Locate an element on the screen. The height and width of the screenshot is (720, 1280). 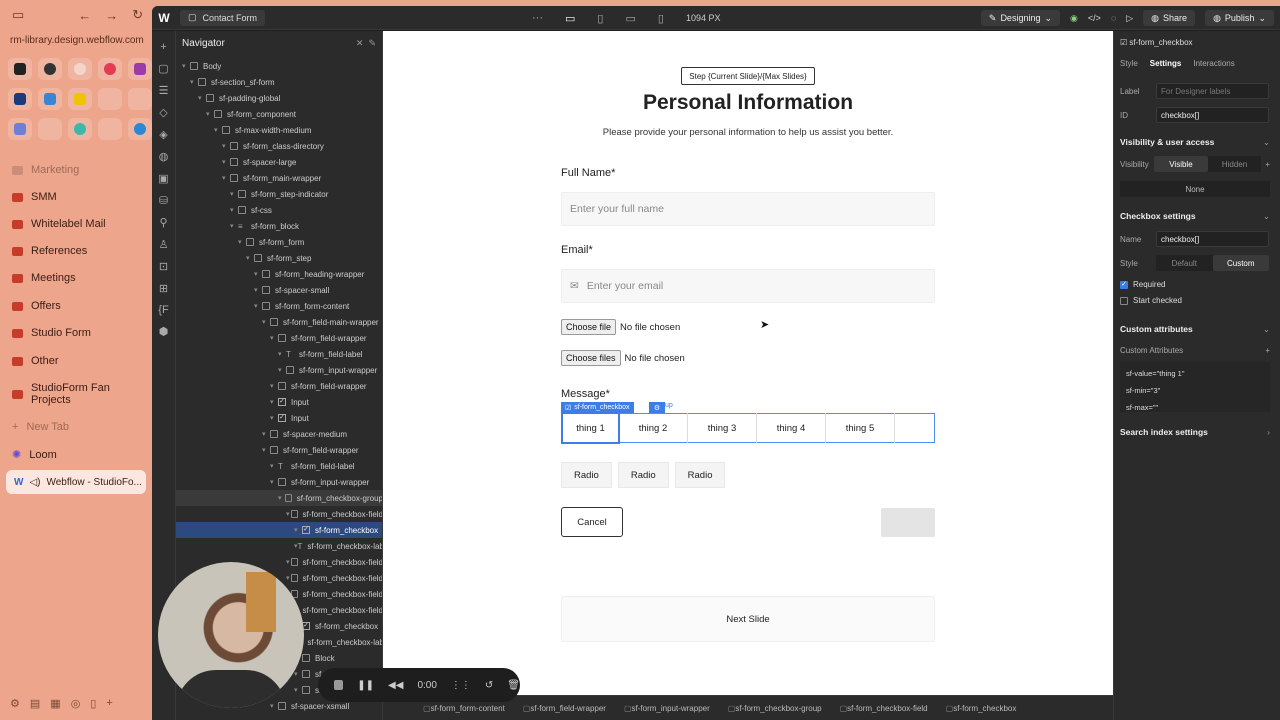
navigator-row: ▾ sf-form_form is located at coordinates (279, 242).